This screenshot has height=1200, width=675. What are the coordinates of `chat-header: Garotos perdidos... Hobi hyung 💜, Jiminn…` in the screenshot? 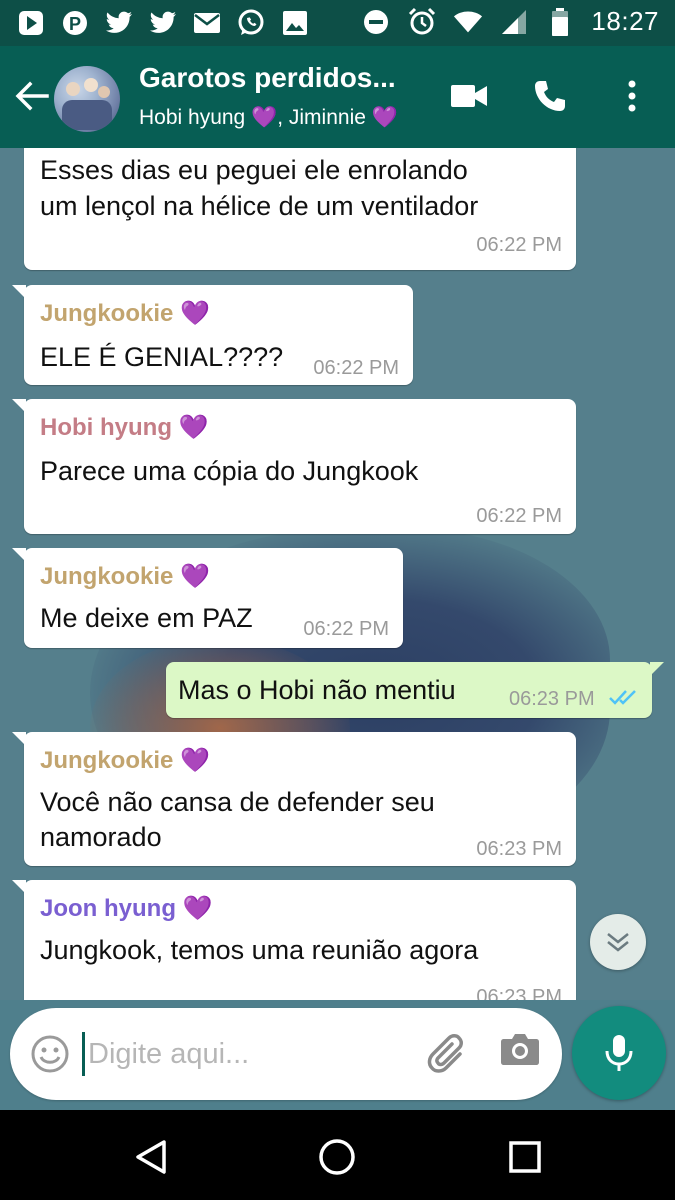 It's located at (337, 97).